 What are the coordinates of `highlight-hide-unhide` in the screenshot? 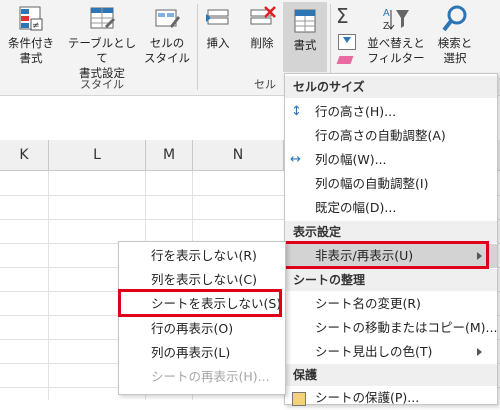 It's located at (386, 255).